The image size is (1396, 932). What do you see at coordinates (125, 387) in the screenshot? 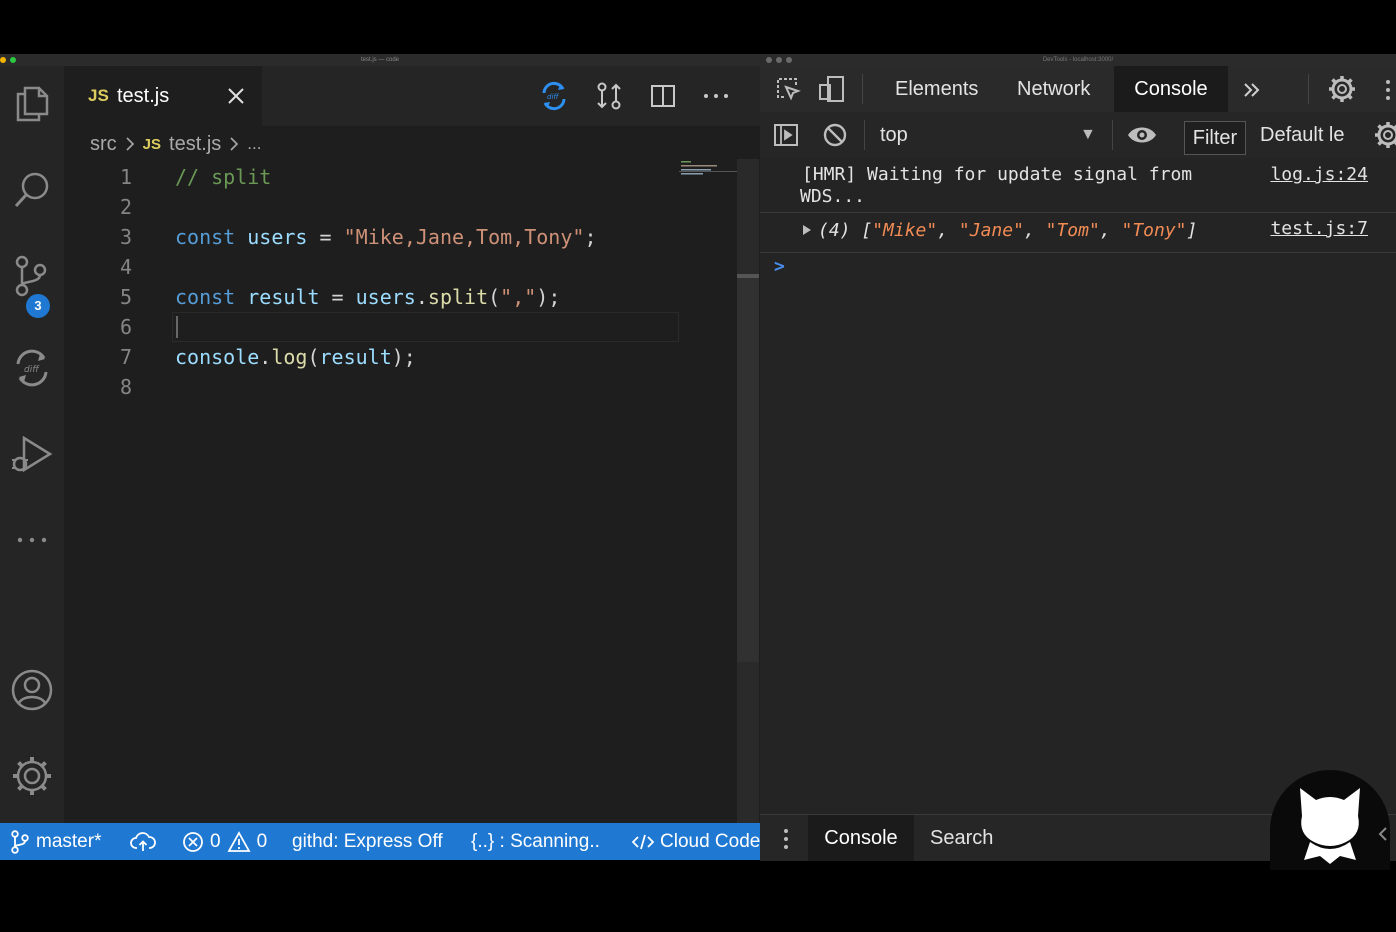
I see `line-number: 8` at bounding box center [125, 387].